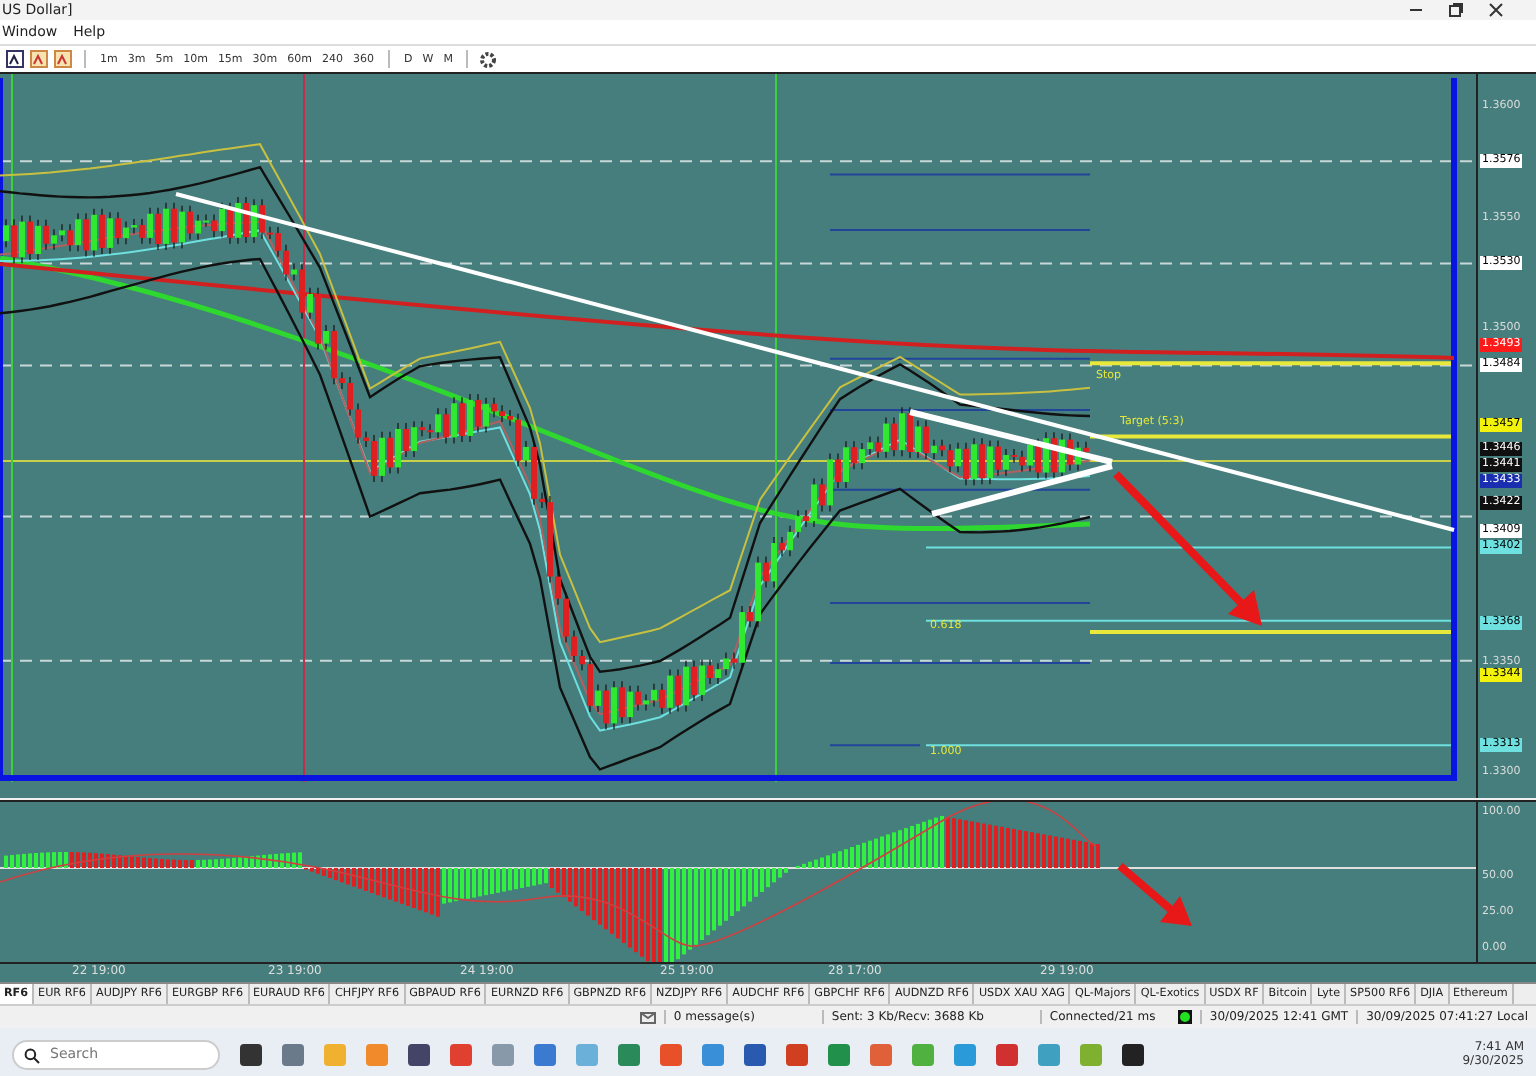  What do you see at coordinates (1184, 1017) in the screenshot?
I see `connection-status-icon` at bounding box center [1184, 1017].